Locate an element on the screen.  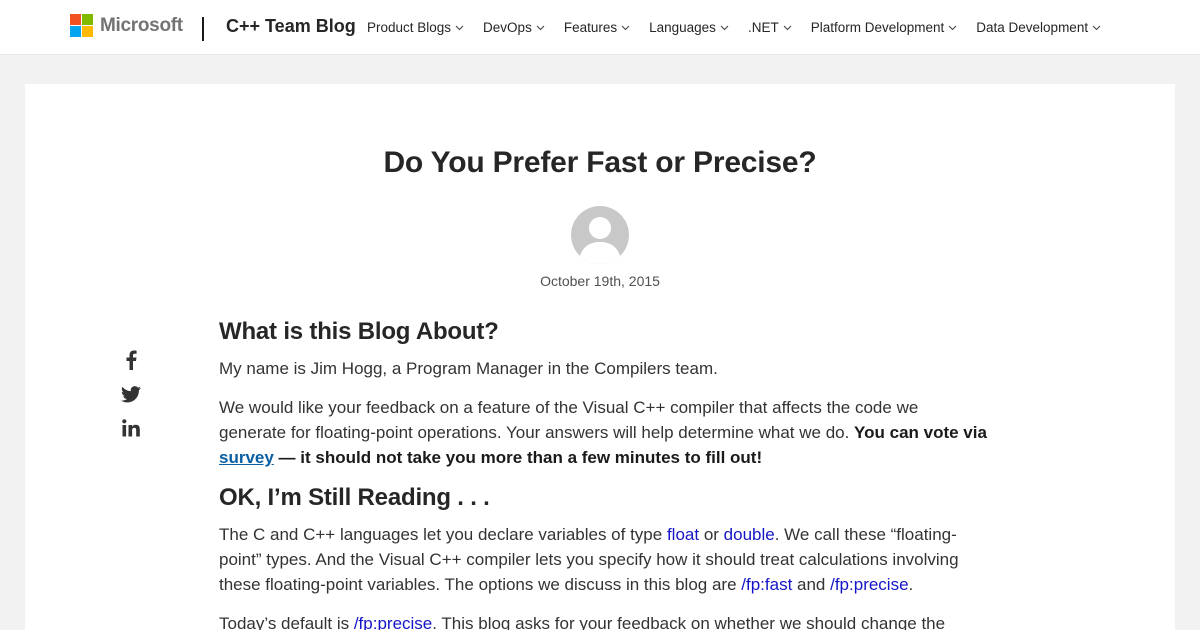
user-silhouette-icon is located at coordinates (600, 240).